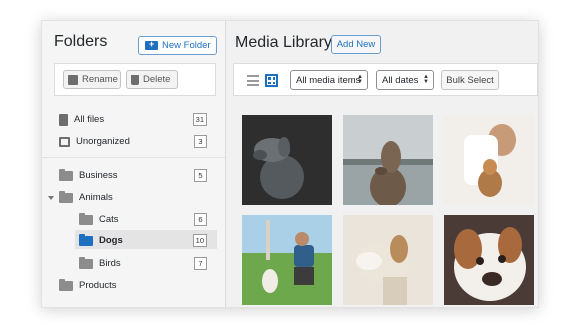  I want to click on grid-view-icon, so click(271, 80).